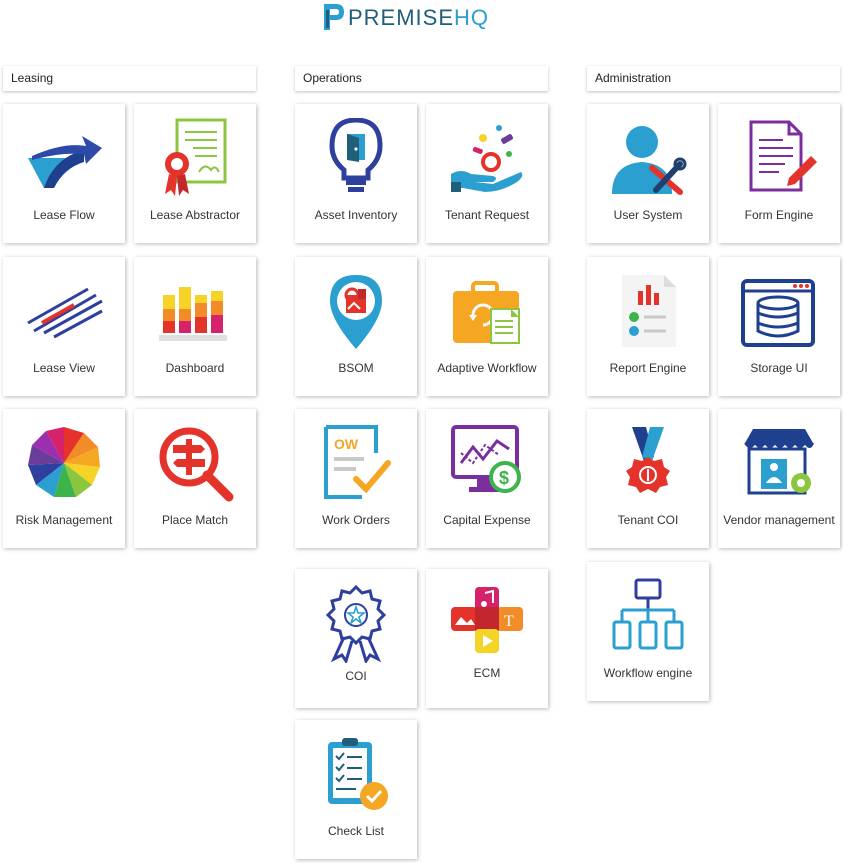 The image size is (843, 863). I want to click on tile-dashboard: Dashboard, so click(195, 326).